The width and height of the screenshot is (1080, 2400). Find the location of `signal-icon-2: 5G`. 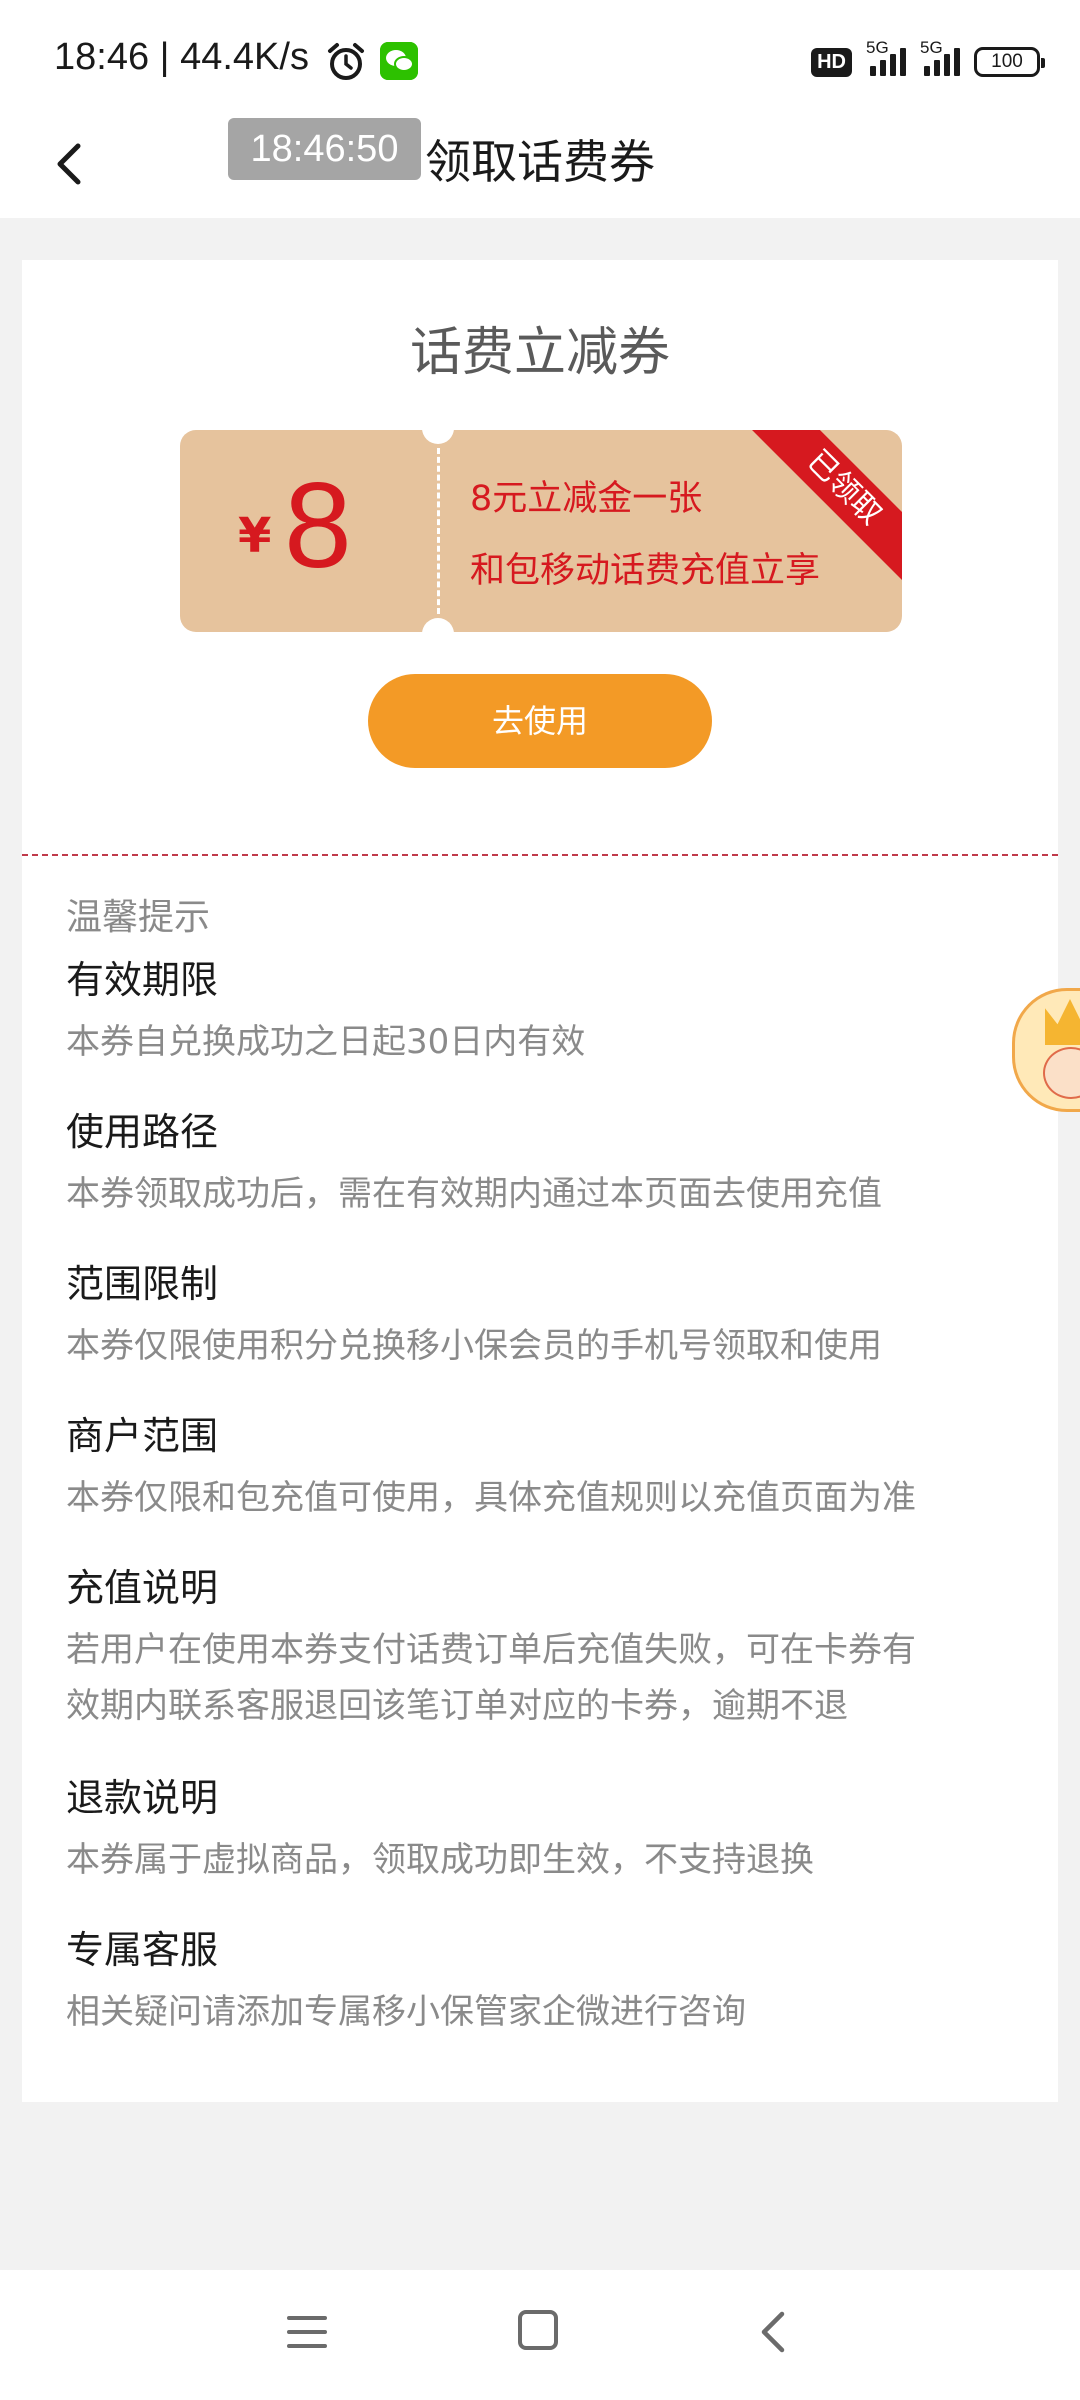

signal-icon-2: 5G is located at coordinates (940, 57).